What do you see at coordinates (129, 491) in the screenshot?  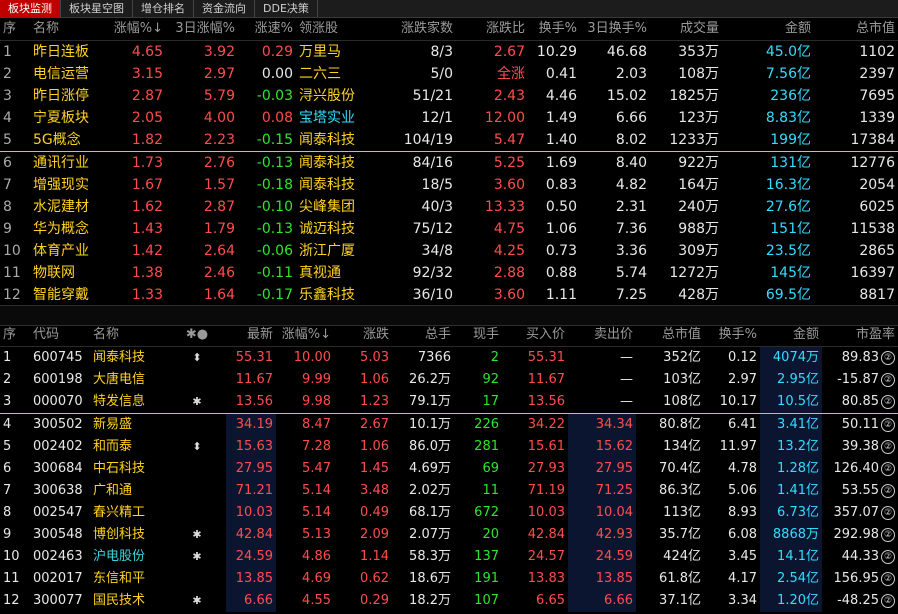 I see `stock-name: 广和通` at bounding box center [129, 491].